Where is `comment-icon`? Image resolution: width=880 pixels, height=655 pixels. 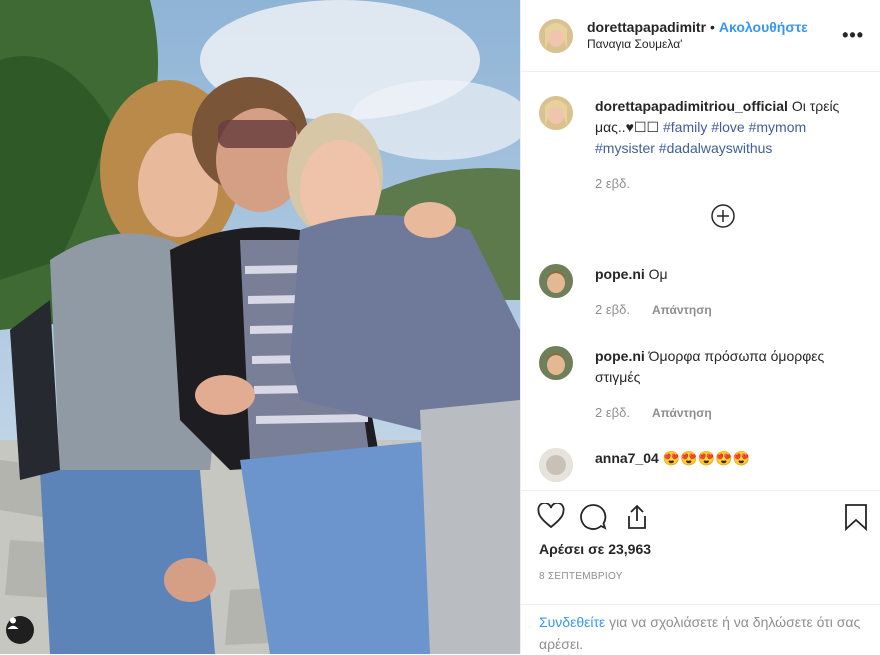 comment-icon is located at coordinates (593, 517).